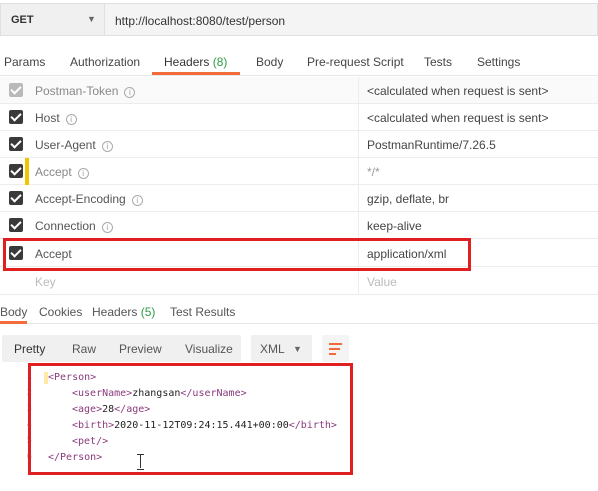 This screenshot has height=491, width=598. What do you see at coordinates (47, 118) in the screenshot?
I see `header-key-text: Host` at bounding box center [47, 118].